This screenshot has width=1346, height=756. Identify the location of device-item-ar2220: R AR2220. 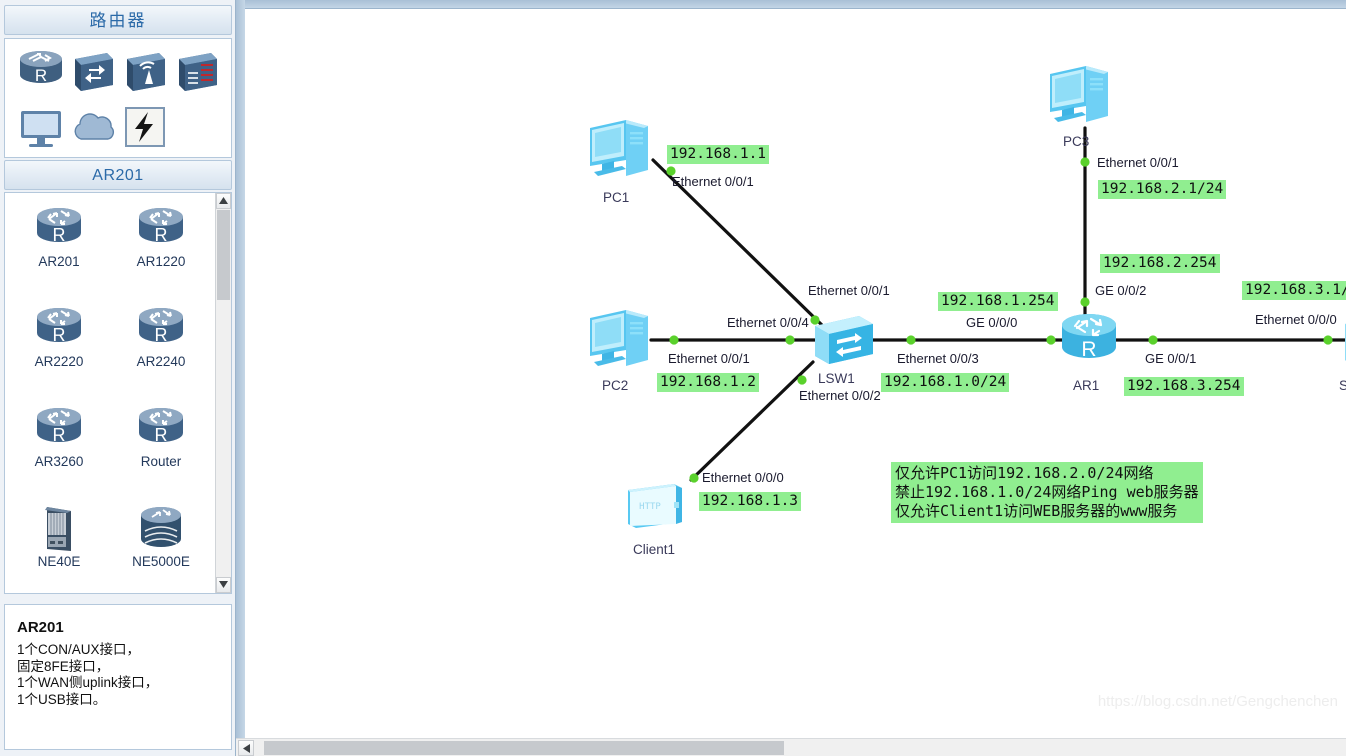
(59, 335).